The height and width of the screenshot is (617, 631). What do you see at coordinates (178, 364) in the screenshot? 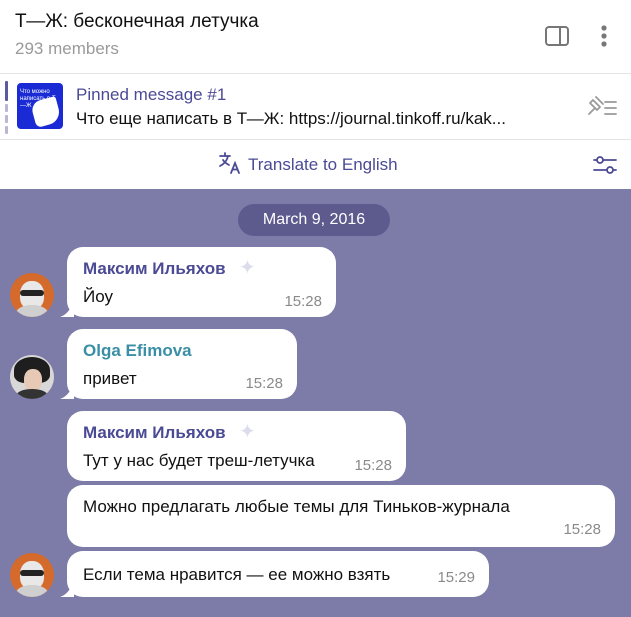
I see `message-bubble: Olga Efimova привет 15:28` at bounding box center [178, 364].